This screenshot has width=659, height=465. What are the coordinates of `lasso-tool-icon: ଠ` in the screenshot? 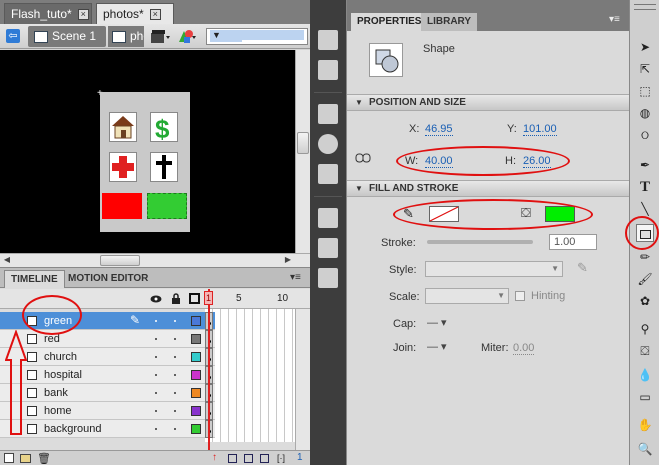 It's located at (645, 135).